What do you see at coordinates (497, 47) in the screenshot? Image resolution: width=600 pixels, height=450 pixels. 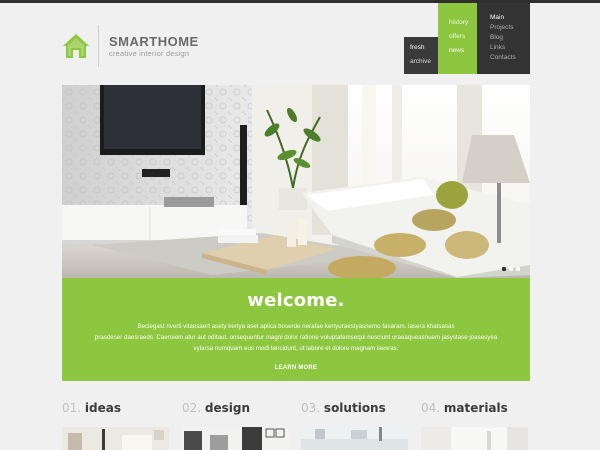 I see `nav-item-links: Links` at bounding box center [497, 47].